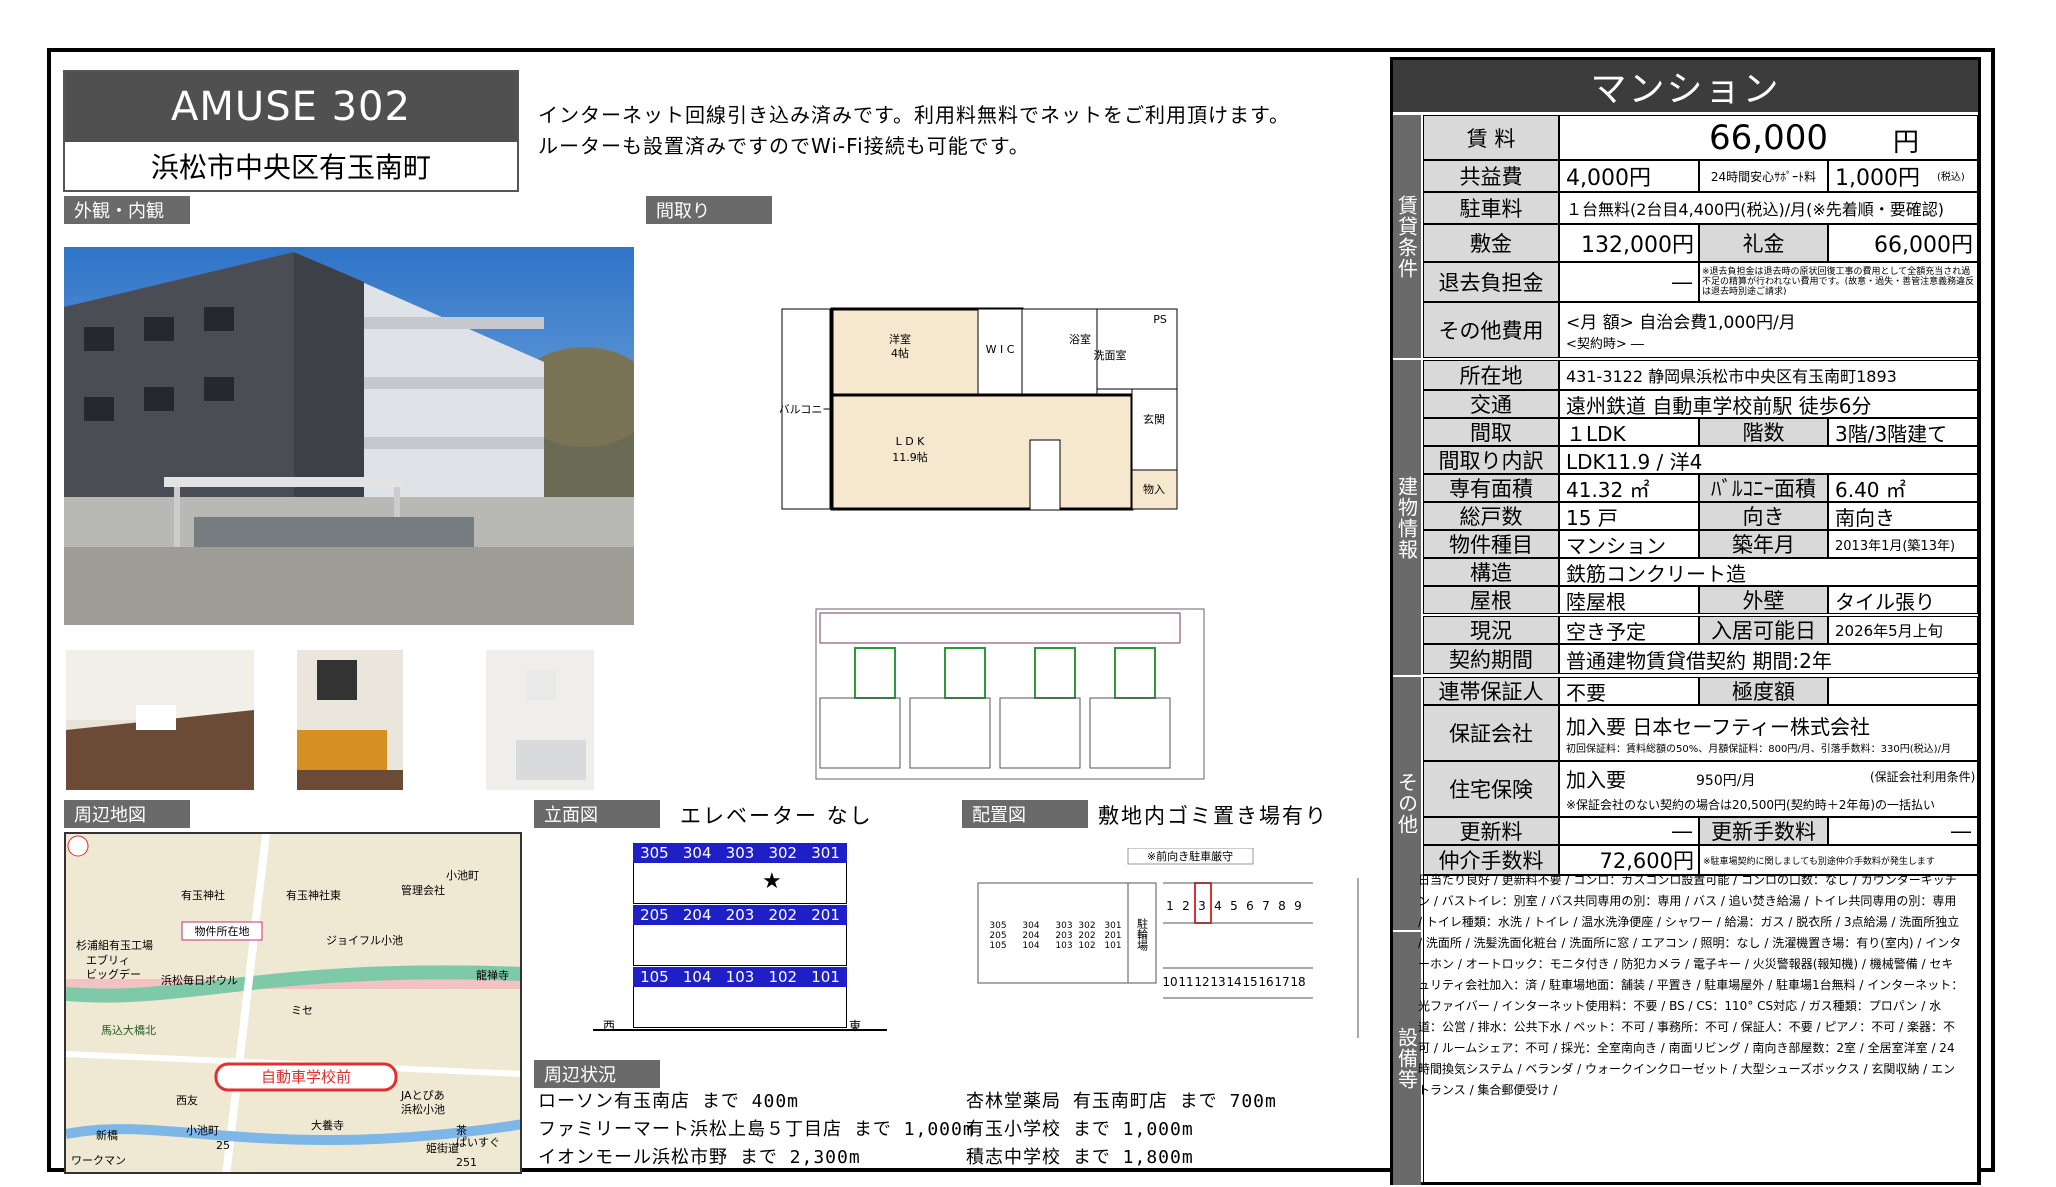 This screenshot has height=1187, width=2056. Describe the element at coordinates (1903, 691) in the screenshot. I see `limit-value` at that location.